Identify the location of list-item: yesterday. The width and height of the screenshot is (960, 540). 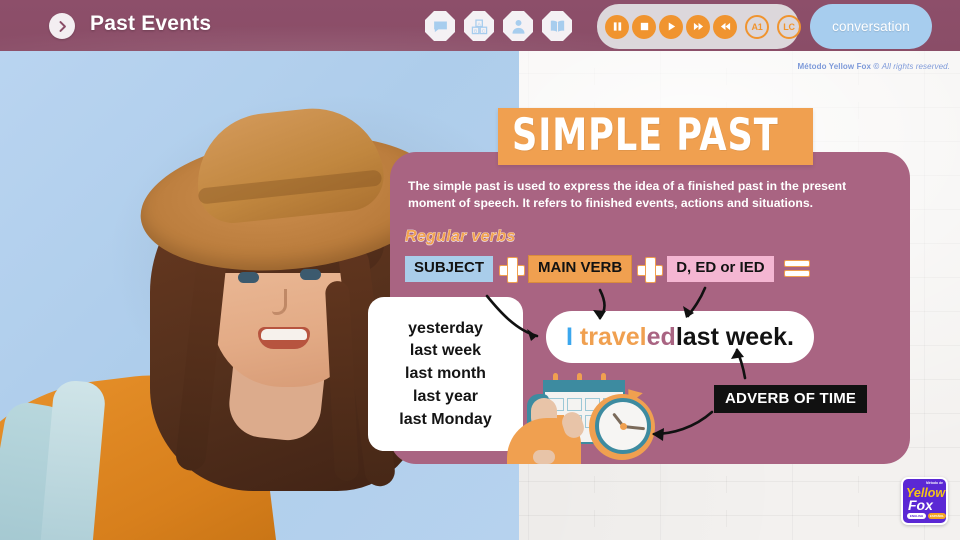
(445, 328).